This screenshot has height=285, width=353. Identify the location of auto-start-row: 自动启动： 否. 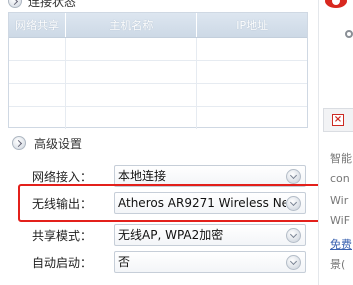
(170, 262).